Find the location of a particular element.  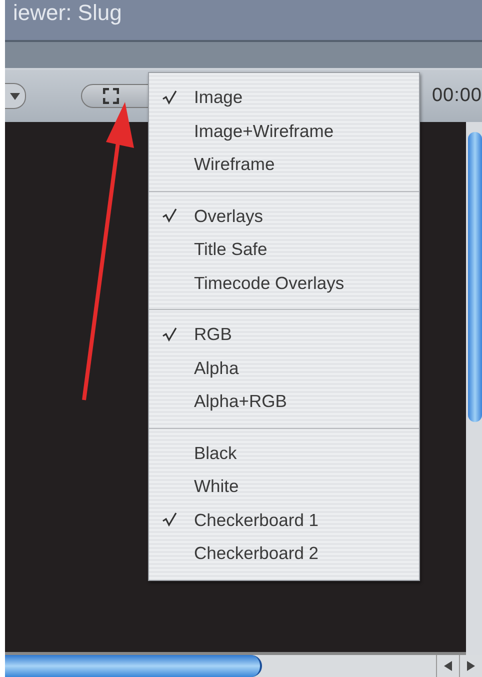

window-title: iewer: Slug is located at coordinates (67, 13).